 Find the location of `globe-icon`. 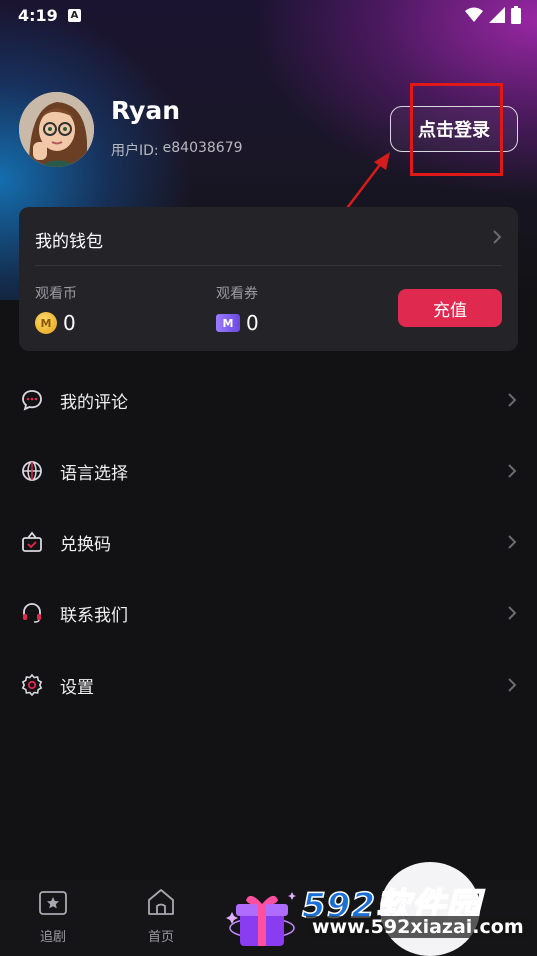

globe-icon is located at coordinates (32, 471).